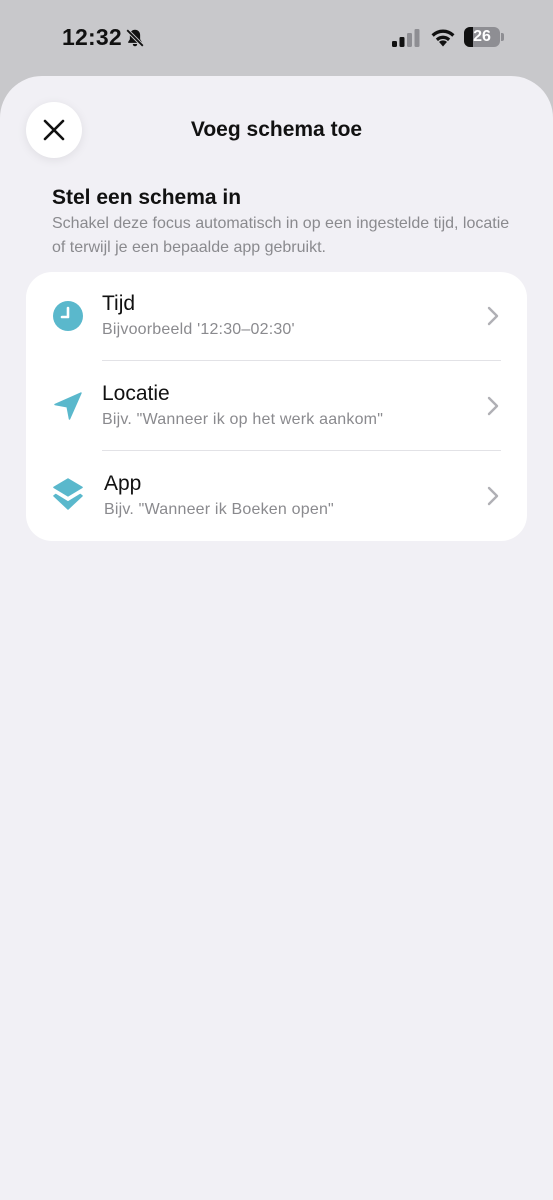  What do you see at coordinates (276, 496) in the screenshot?
I see `option-app: App Bijv. "Wanneer ik Boeken open"` at bounding box center [276, 496].